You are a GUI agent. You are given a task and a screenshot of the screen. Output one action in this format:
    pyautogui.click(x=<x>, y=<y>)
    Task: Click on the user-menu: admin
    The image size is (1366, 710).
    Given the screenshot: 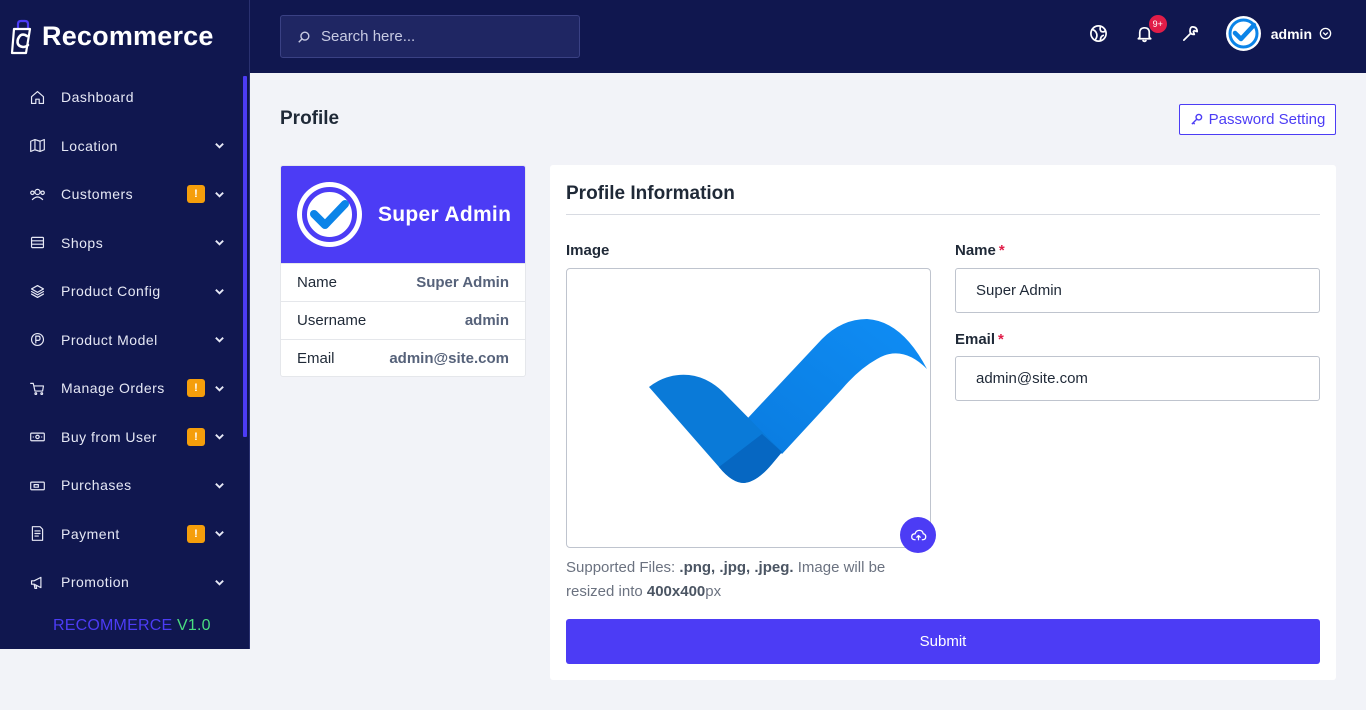 What is the action you would take?
    pyautogui.click(x=1278, y=33)
    